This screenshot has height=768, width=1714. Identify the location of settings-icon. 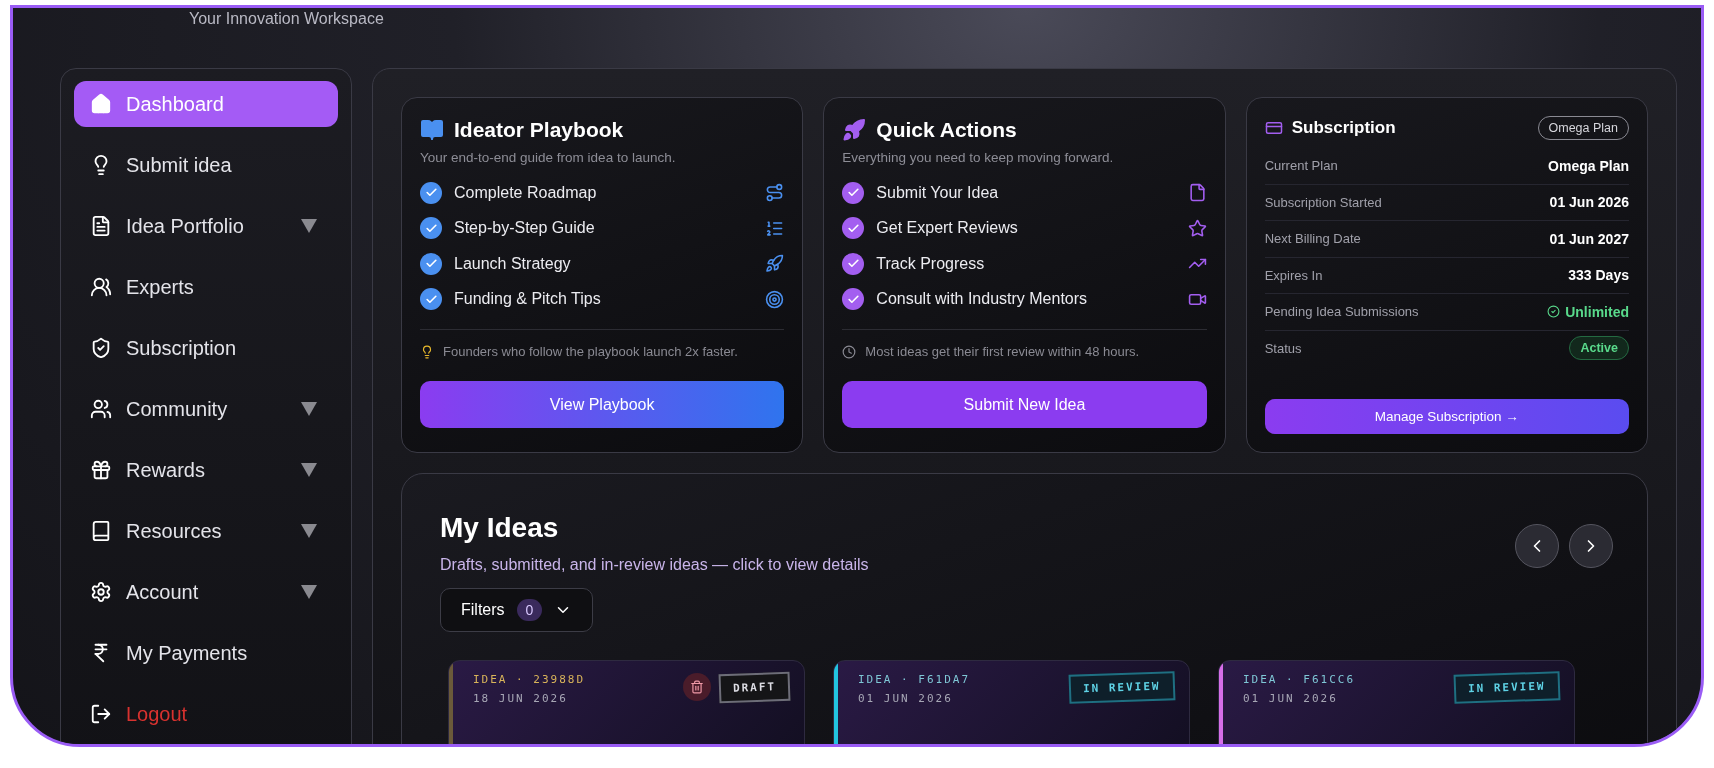
(101, 592).